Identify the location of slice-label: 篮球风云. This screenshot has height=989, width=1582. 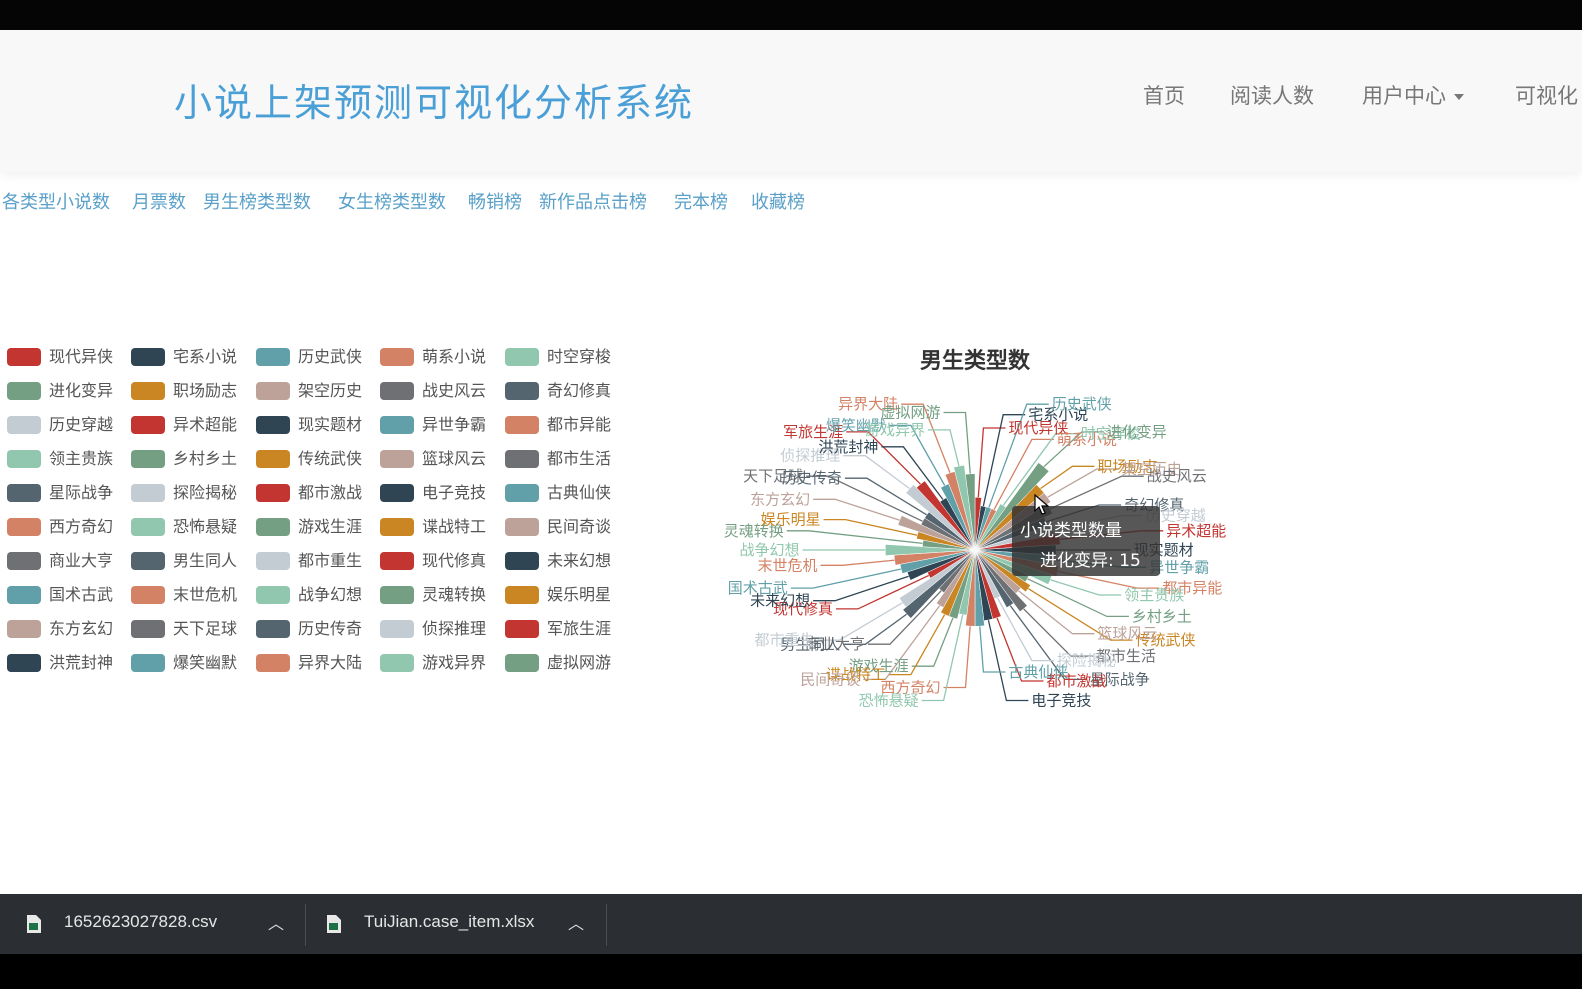
(1127, 634).